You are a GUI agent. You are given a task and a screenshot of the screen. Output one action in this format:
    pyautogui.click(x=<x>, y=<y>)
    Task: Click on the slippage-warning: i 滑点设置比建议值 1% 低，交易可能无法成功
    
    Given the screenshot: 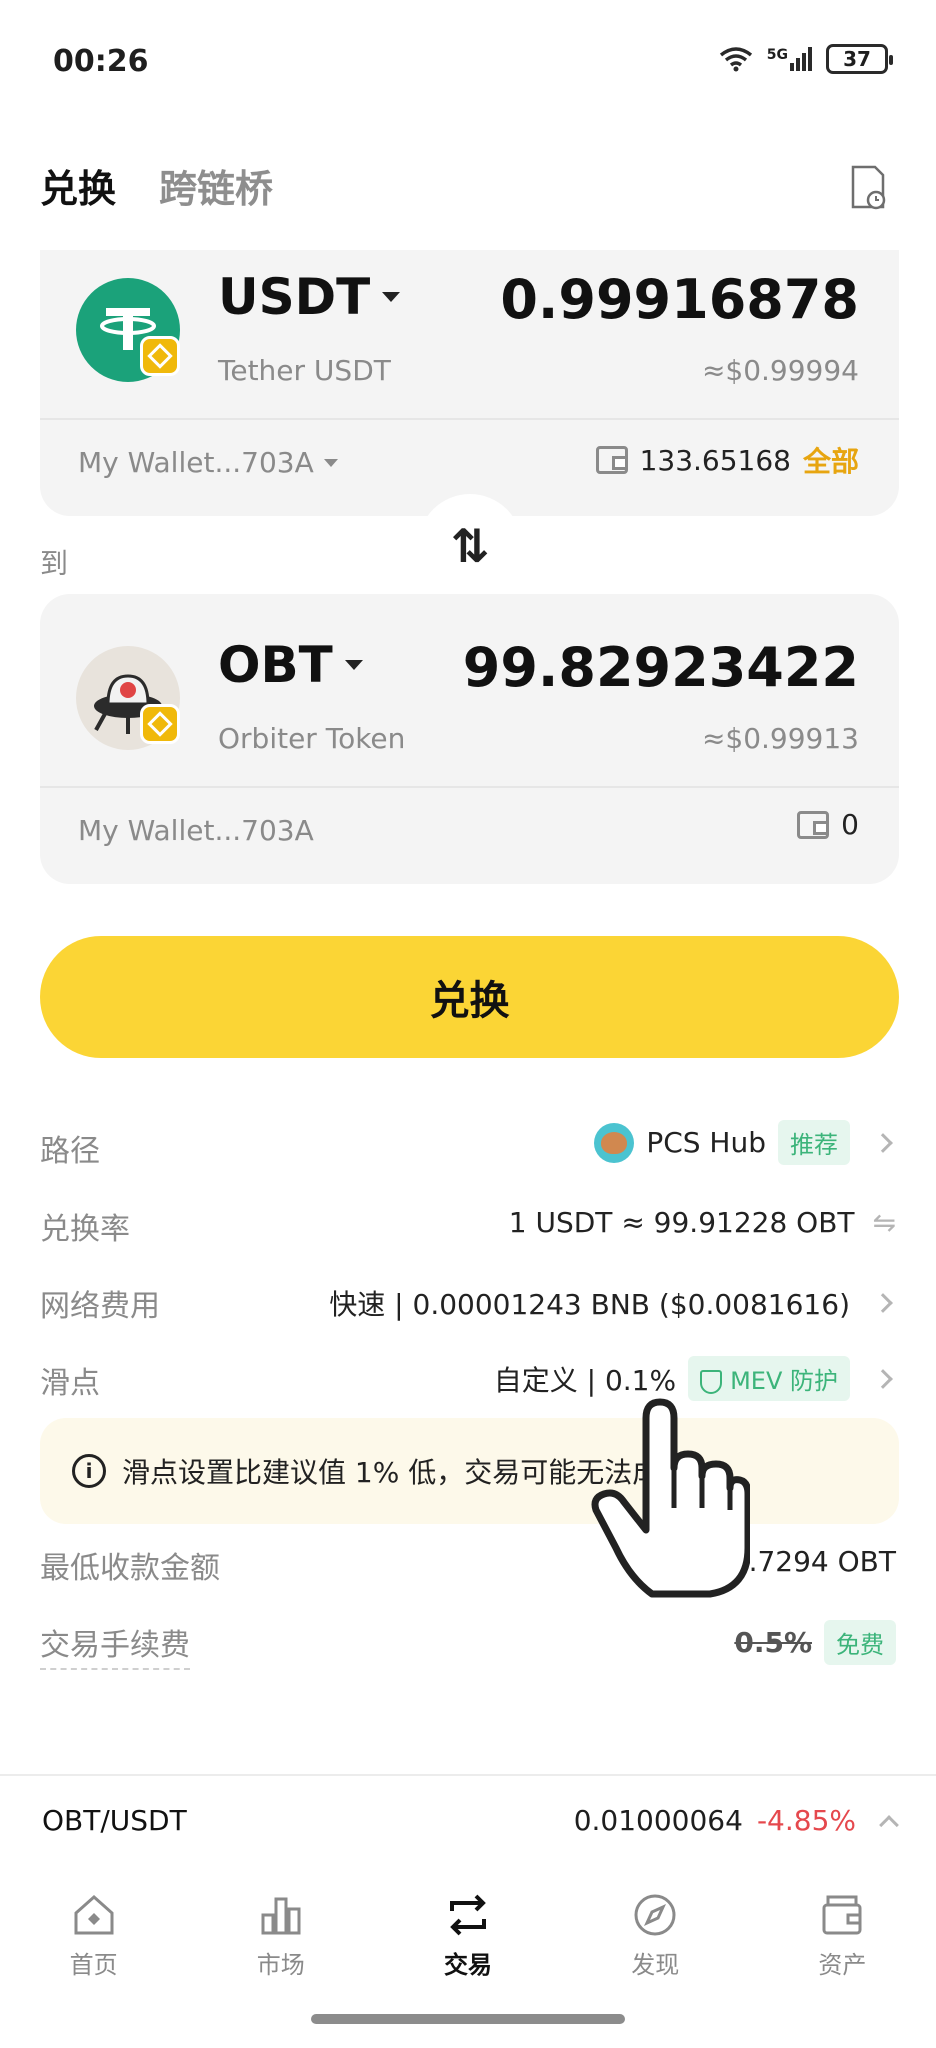 What is the action you would take?
    pyautogui.click(x=469, y=1471)
    